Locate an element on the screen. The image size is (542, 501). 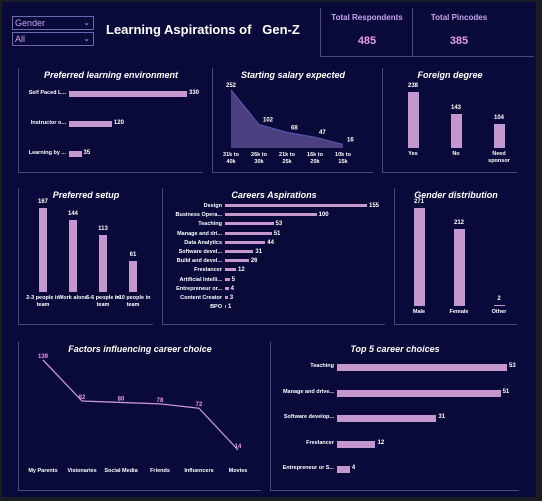
chevron-down-icon: ⌄ is located at coordinates (86, 22).